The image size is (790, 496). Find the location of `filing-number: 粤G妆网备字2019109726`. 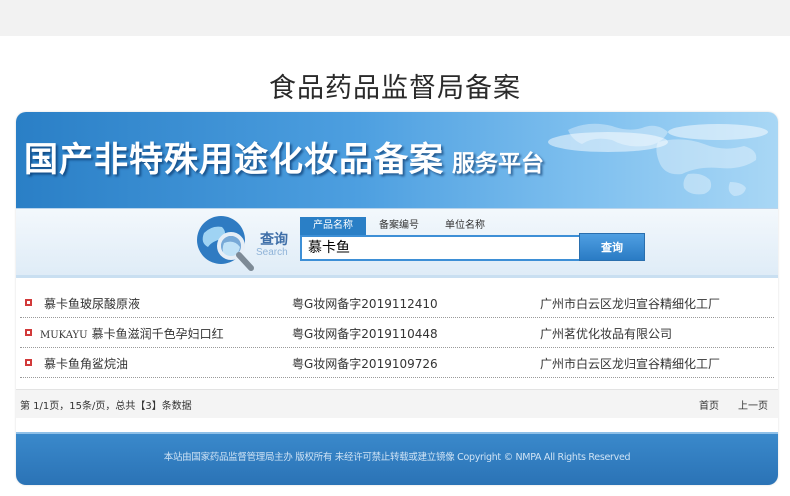

filing-number: 粤G妆网备字2019109726 is located at coordinates (365, 364).